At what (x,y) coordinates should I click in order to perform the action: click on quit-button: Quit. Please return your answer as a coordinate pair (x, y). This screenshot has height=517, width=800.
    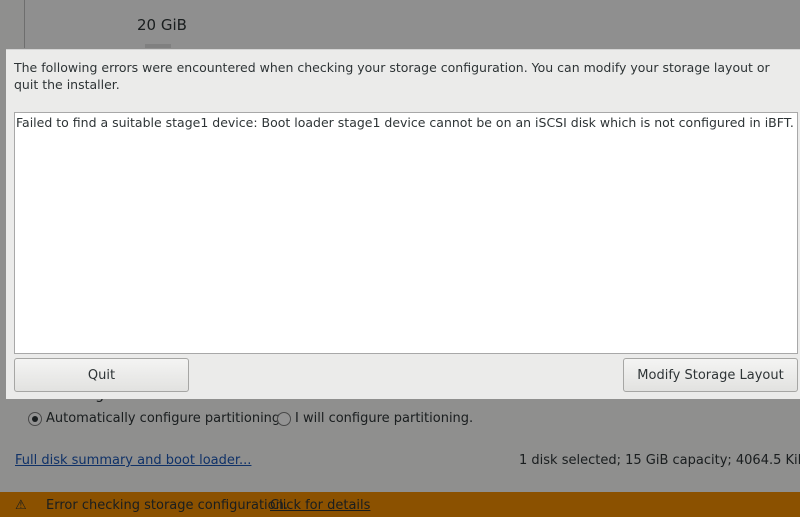
    Looking at the image, I should click on (101, 375).